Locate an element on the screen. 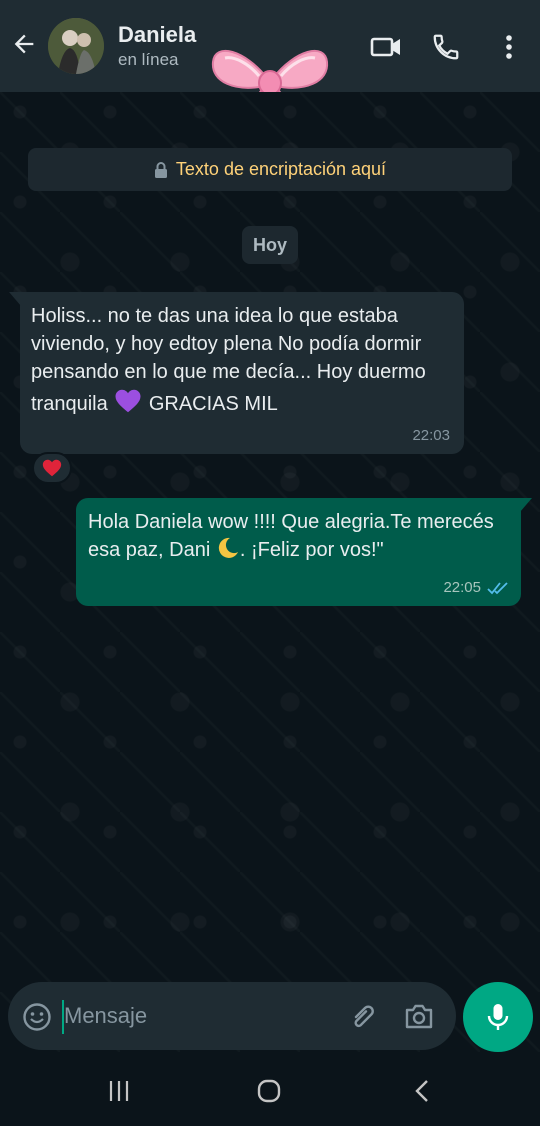 The width and height of the screenshot is (540, 1126). voice-message-button is located at coordinates (498, 1017).